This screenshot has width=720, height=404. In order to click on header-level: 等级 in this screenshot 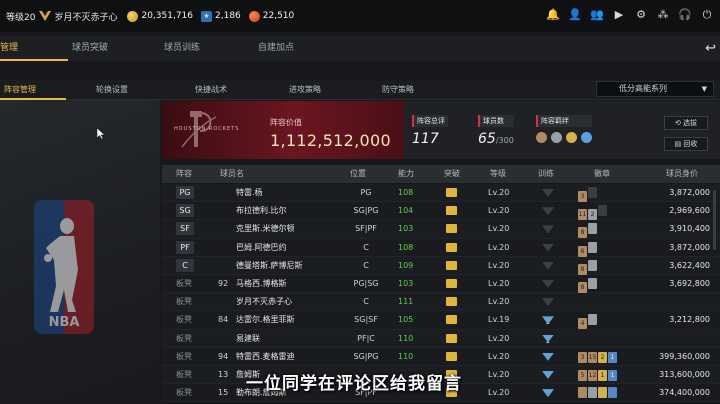, I will do `click(498, 174)`.